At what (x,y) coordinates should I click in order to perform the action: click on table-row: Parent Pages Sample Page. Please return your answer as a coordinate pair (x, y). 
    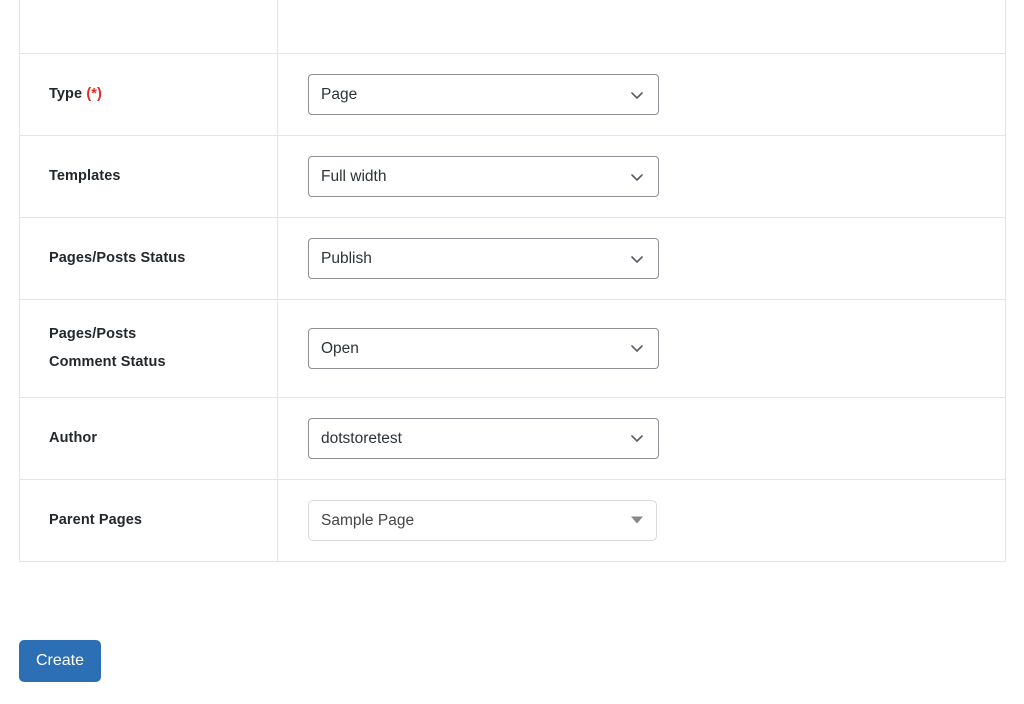
    Looking at the image, I should click on (512, 520).